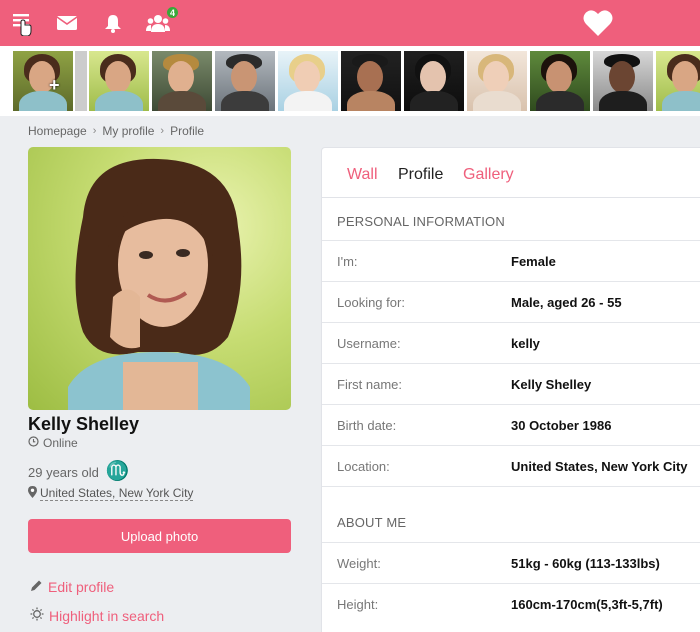 This screenshot has height=632, width=700. I want to click on divider, so click(511, 486).